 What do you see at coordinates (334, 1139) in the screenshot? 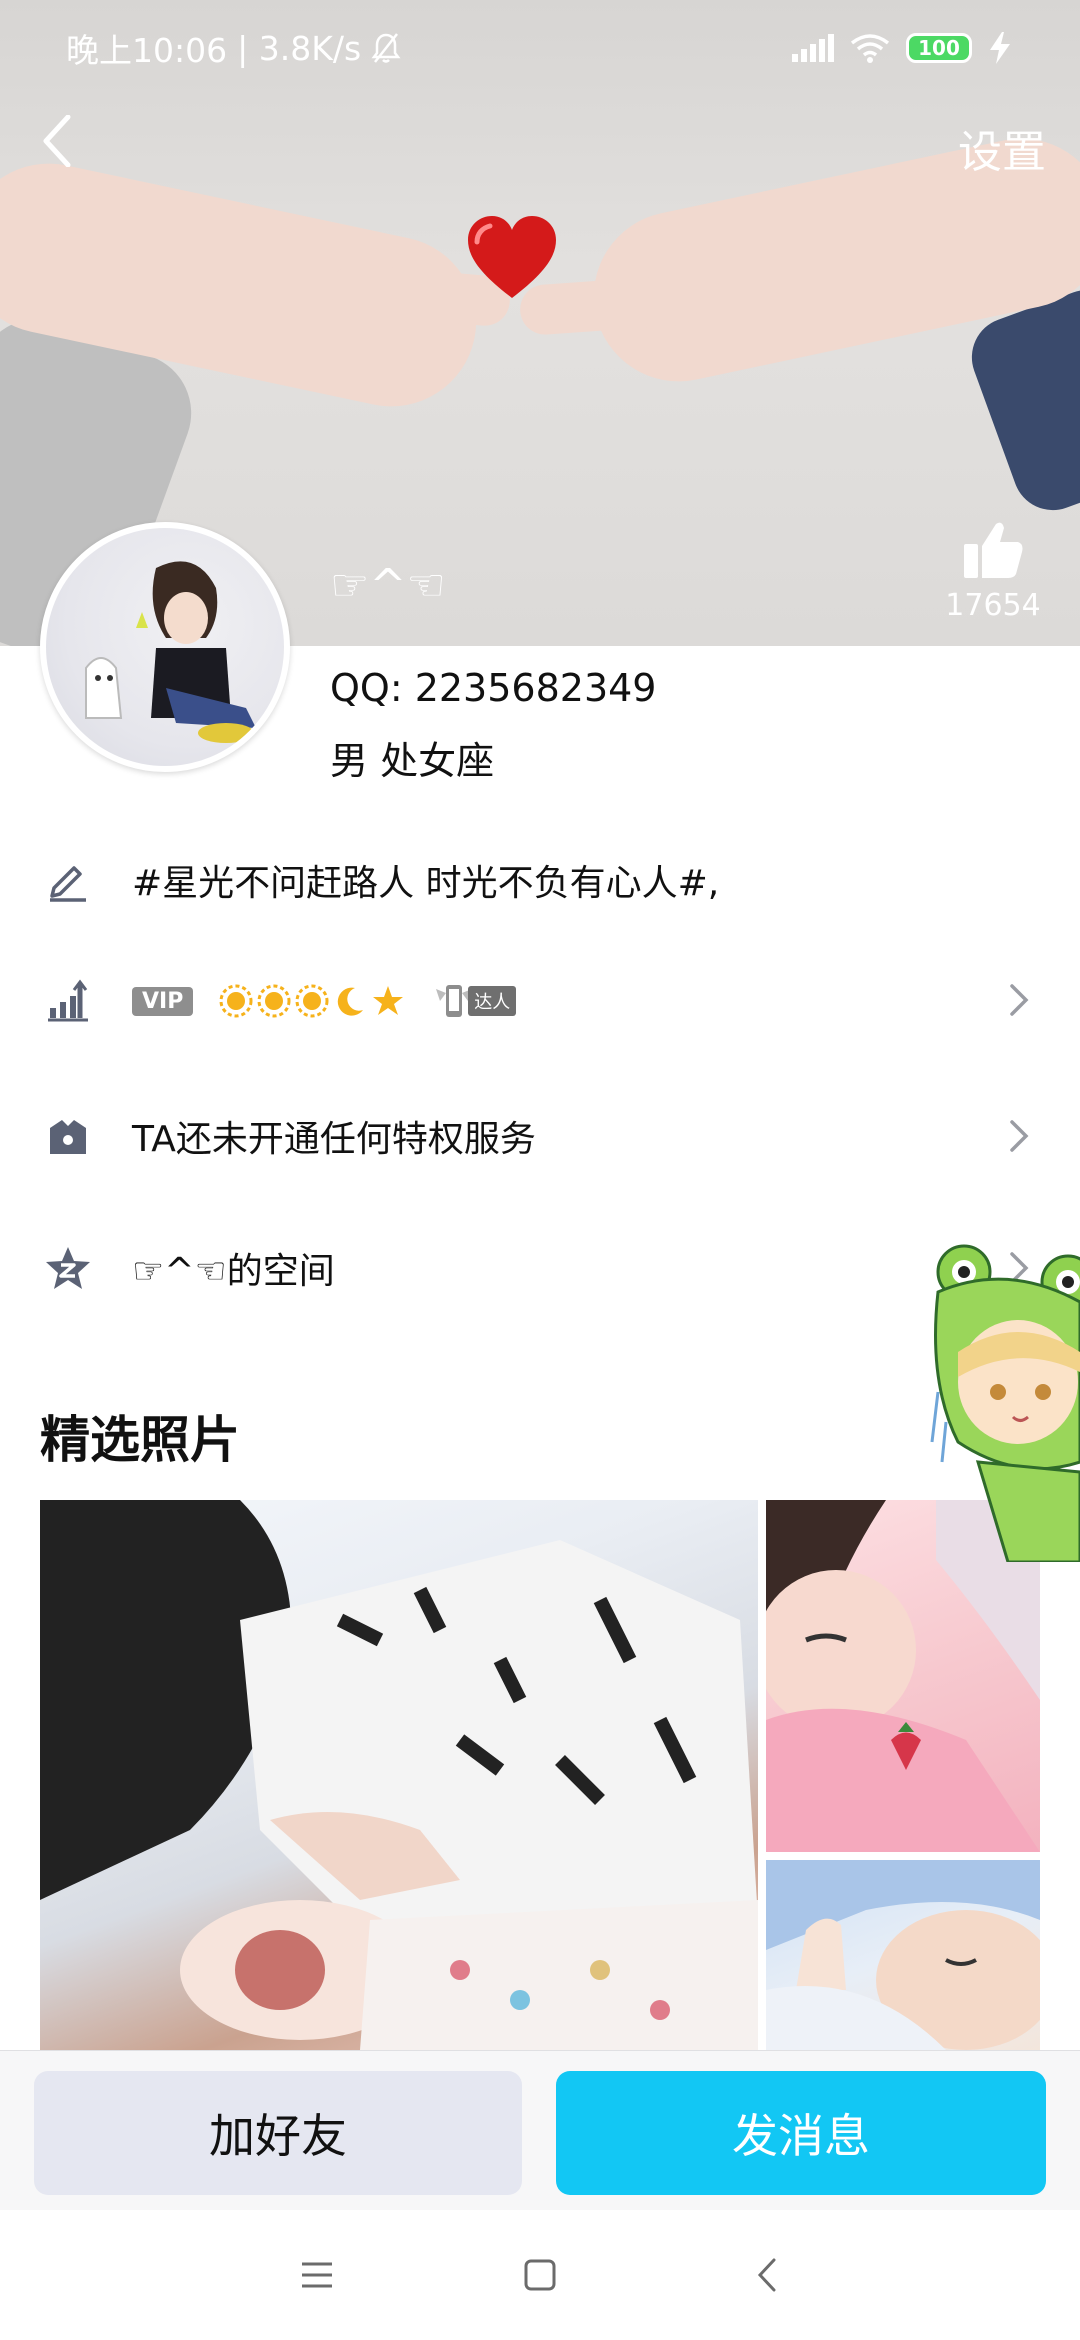
I see `privilege-text: TA还未开通任何特权服务` at bounding box center [334, 1139].